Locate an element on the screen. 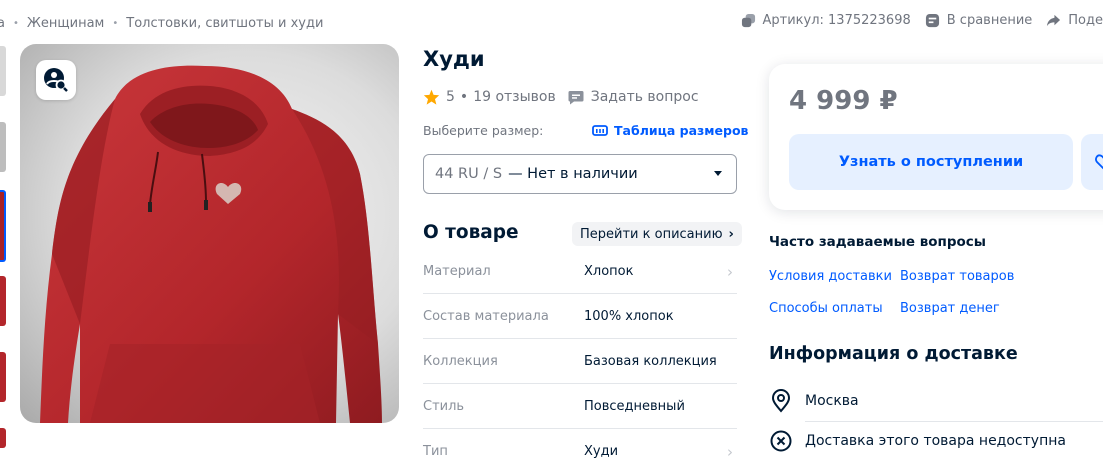  top-actions: Артикул: 1375223698 В сравнение Поде is located at coordinates (915, 20).